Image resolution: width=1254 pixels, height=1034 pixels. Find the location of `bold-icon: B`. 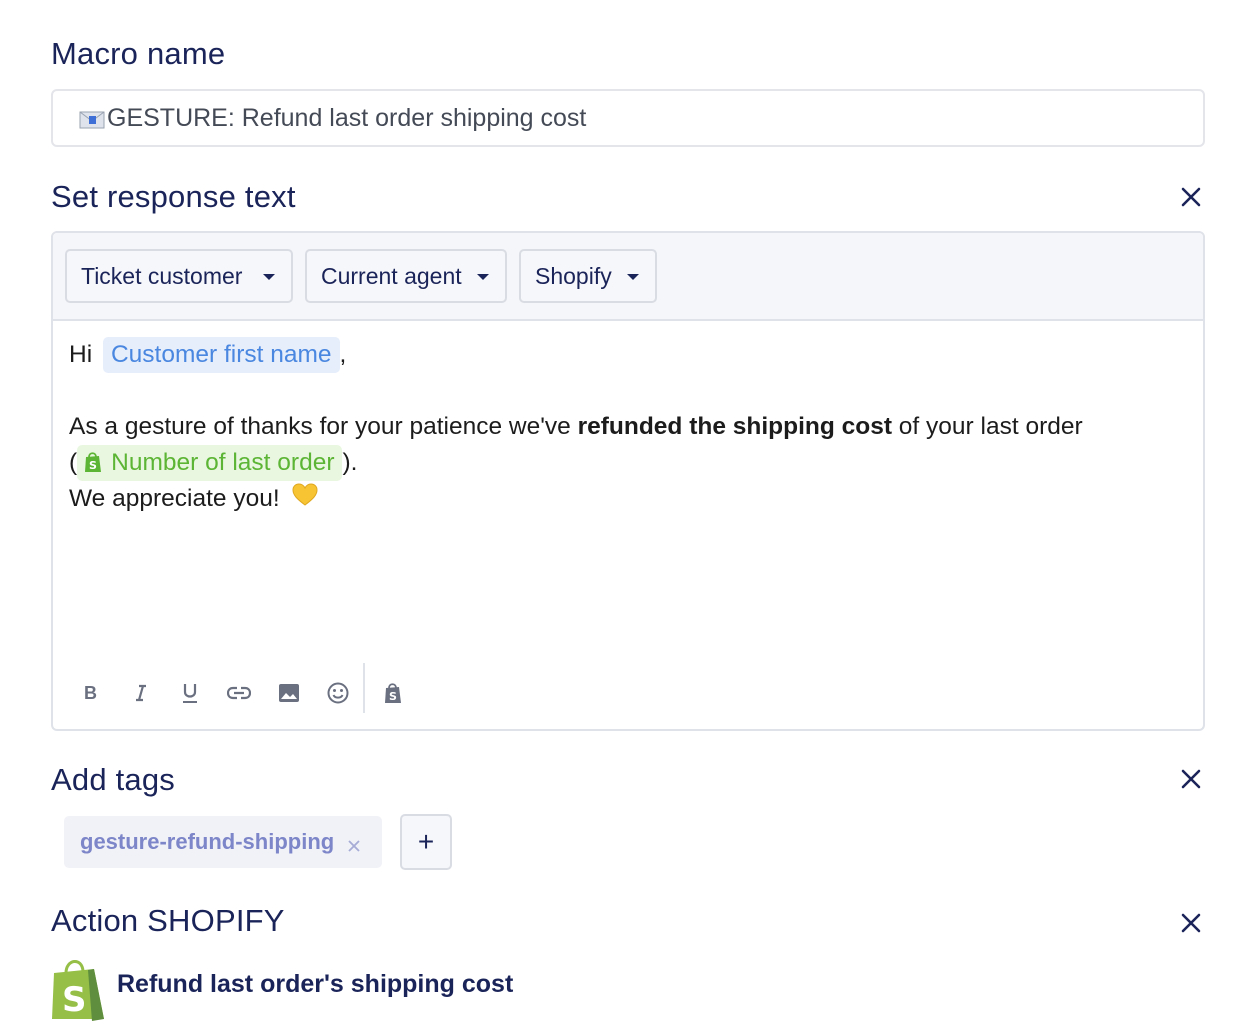

bold-icon: B is located at coordinates (91, 693).